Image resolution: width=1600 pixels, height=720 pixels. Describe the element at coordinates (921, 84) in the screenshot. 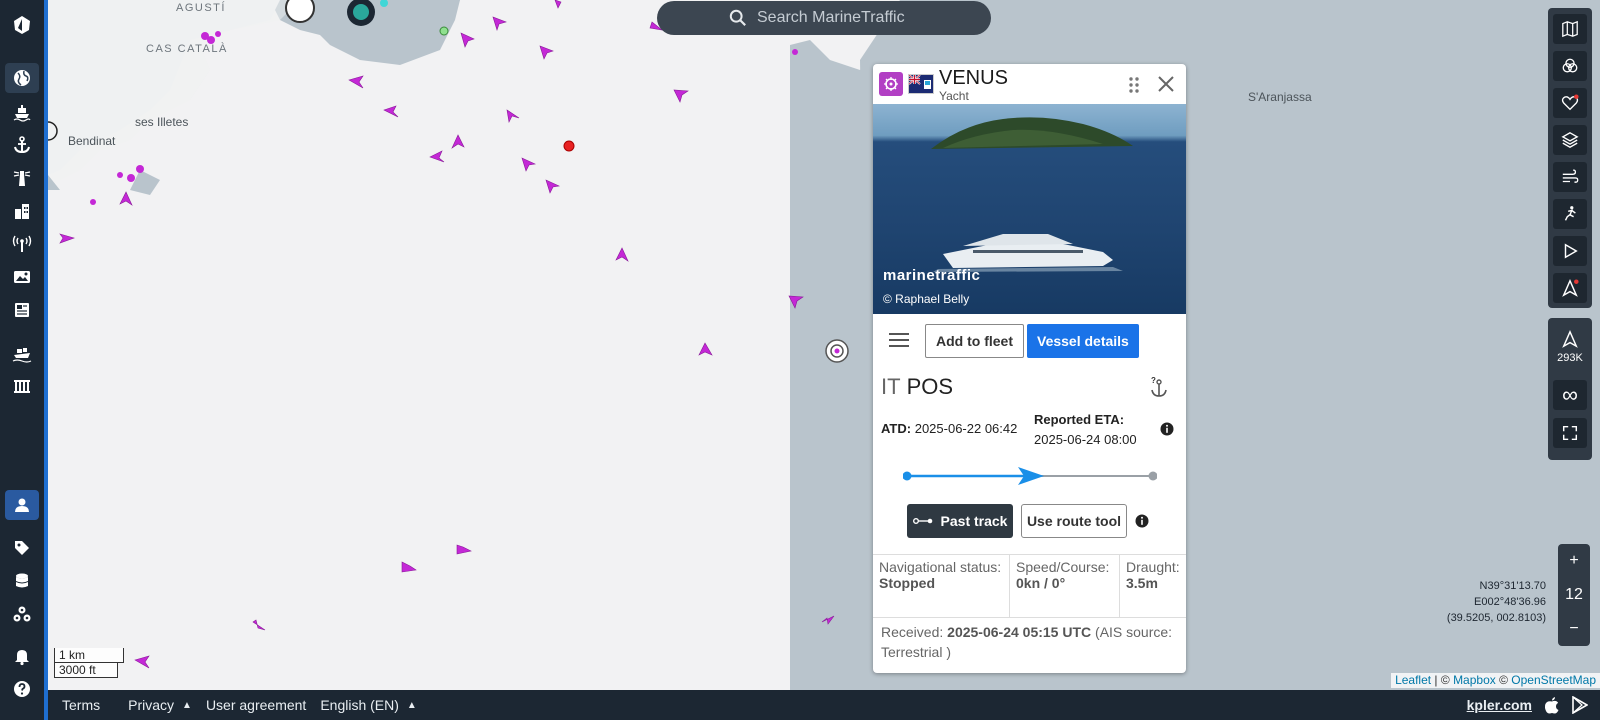

I see `flag-icon` at that location.